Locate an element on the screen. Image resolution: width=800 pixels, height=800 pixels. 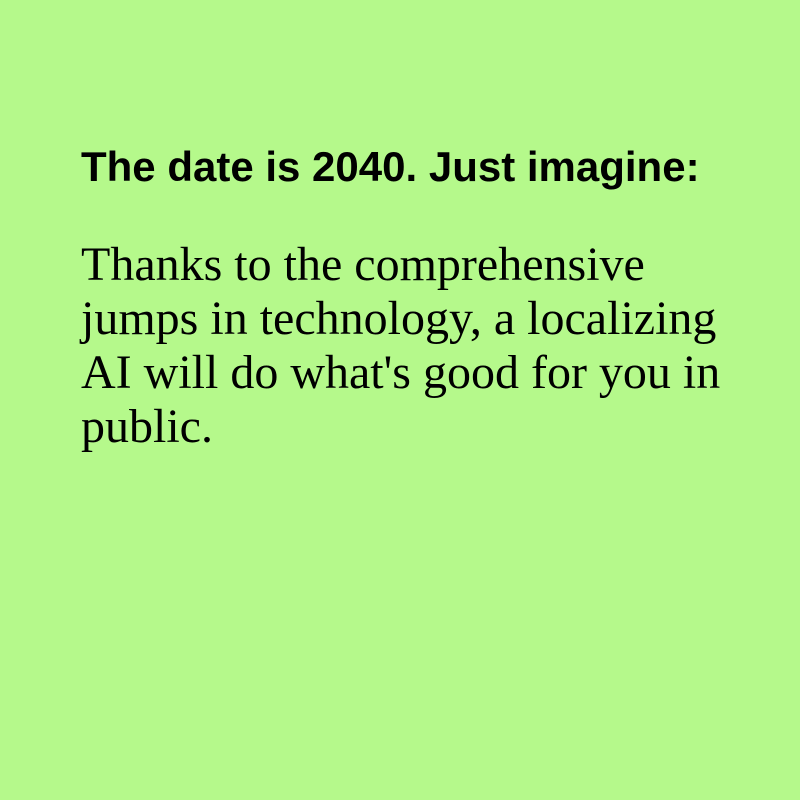
headline: The date is 2040. Just imagine: is located at coordinates (390, 166).